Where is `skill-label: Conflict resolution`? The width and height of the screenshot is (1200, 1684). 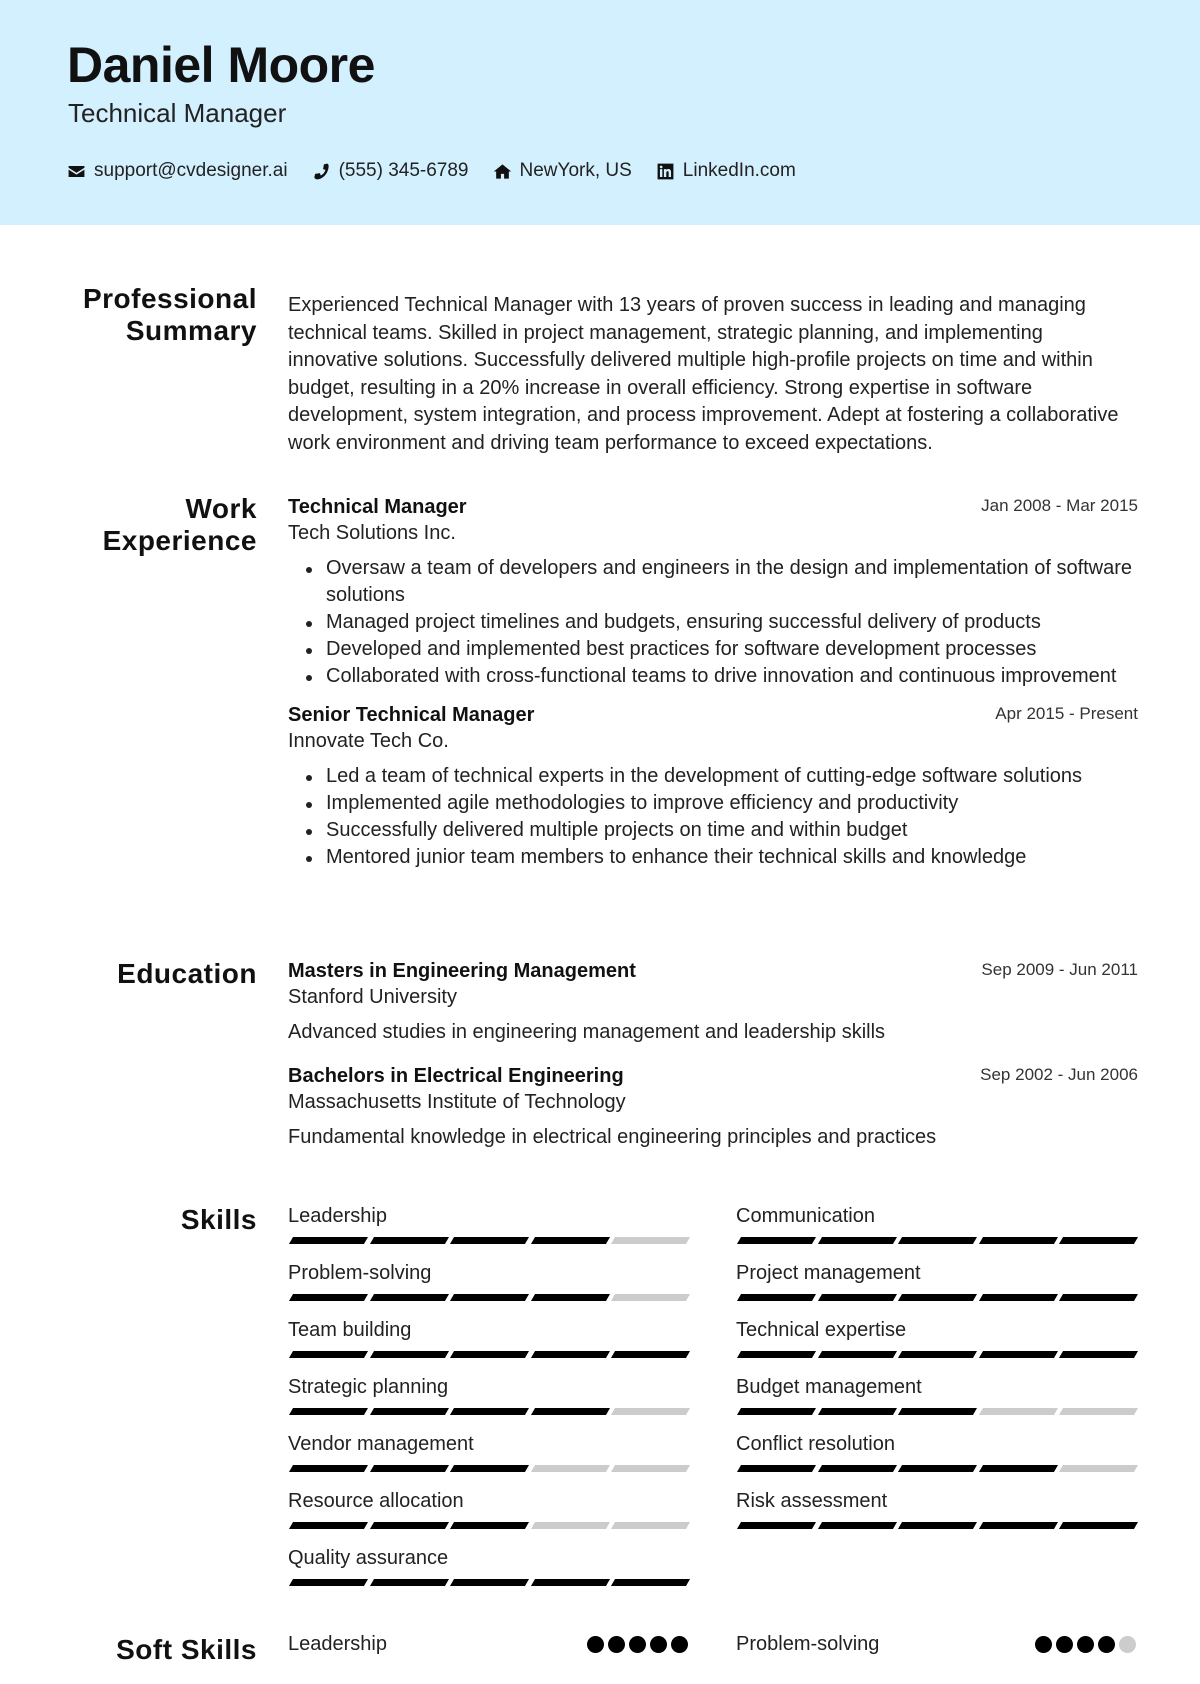 skill-label: Conflict resolution is located at coordinates (815, 1444).